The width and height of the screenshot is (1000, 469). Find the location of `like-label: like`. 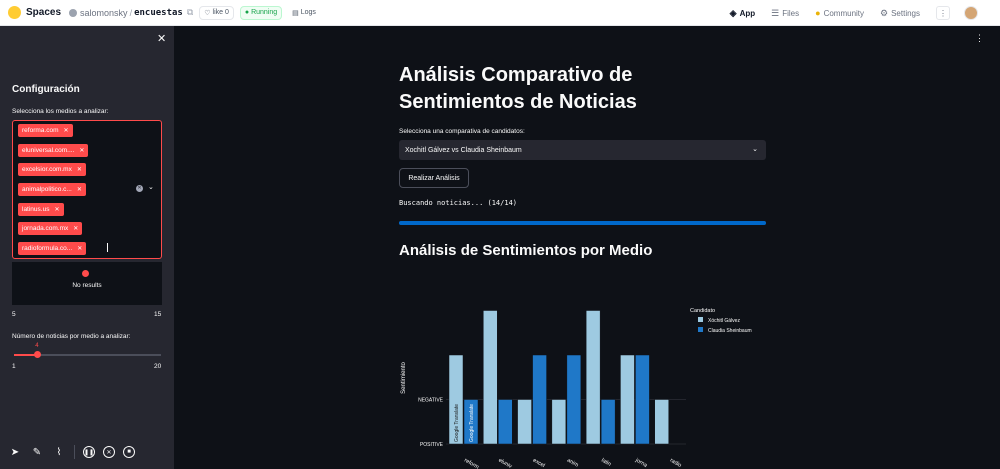

like-label: like is located at coordinates (218, 12).